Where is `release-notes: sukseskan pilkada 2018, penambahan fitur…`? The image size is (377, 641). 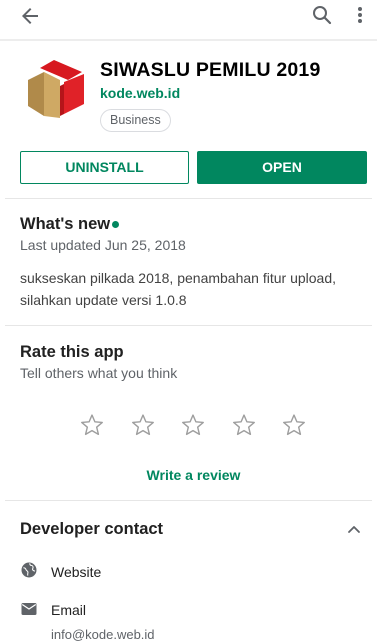 release-notes: sukseskan pilkada 2018, penambahan fitur… is located at coordinates (178, 289).